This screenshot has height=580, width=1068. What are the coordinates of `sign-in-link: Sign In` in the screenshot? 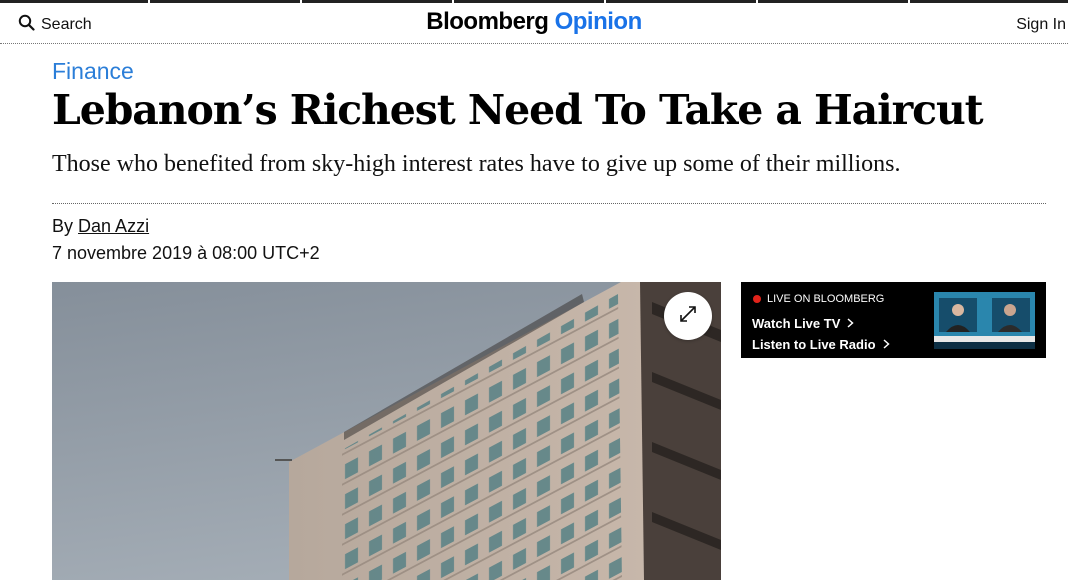 It's located at (1041, 25).